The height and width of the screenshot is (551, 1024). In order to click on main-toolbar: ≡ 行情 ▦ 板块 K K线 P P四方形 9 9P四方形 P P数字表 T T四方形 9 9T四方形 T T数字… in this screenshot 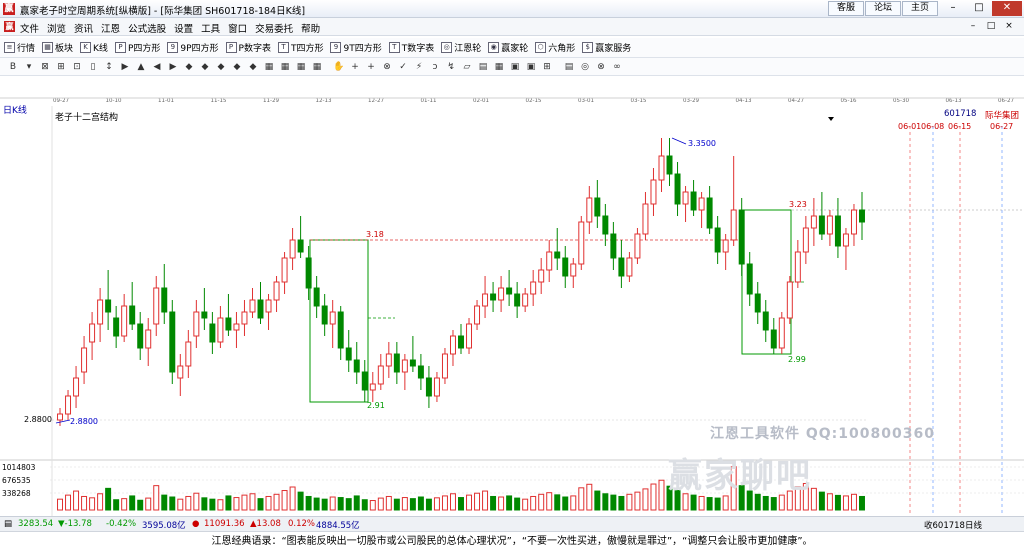, I will do `click(512, 48)`.